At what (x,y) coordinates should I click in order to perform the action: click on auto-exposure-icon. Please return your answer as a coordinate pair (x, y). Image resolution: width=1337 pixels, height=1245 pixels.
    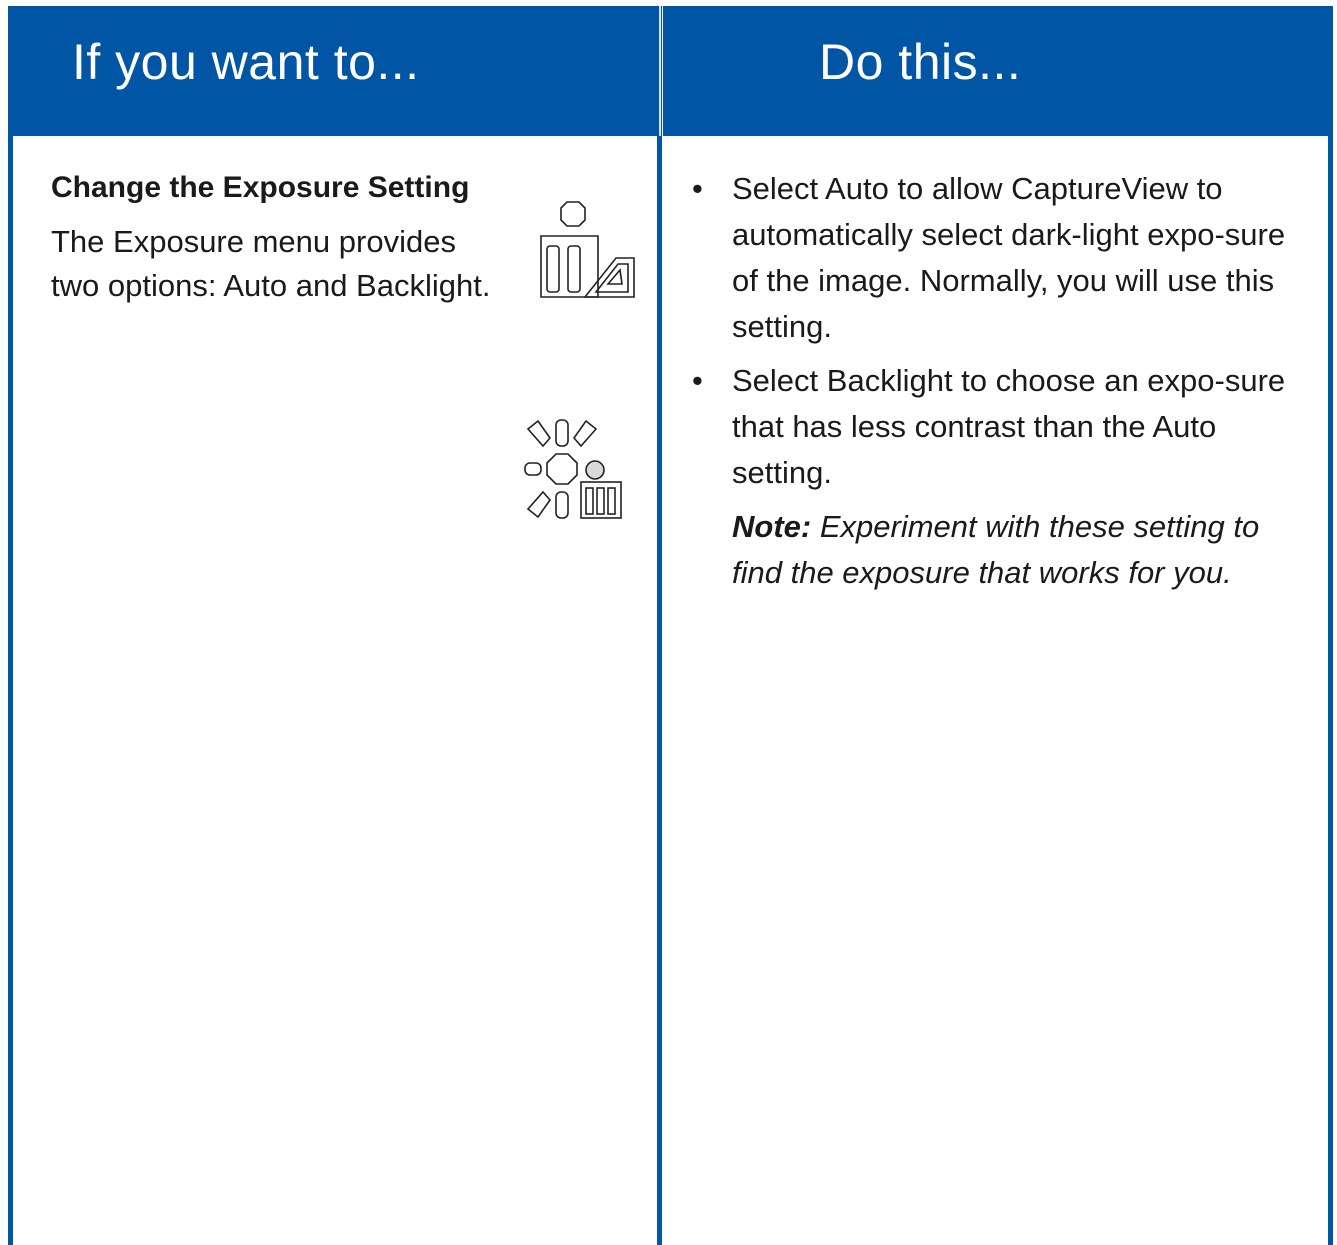
    Looking at the image, I should click on (587, 249).